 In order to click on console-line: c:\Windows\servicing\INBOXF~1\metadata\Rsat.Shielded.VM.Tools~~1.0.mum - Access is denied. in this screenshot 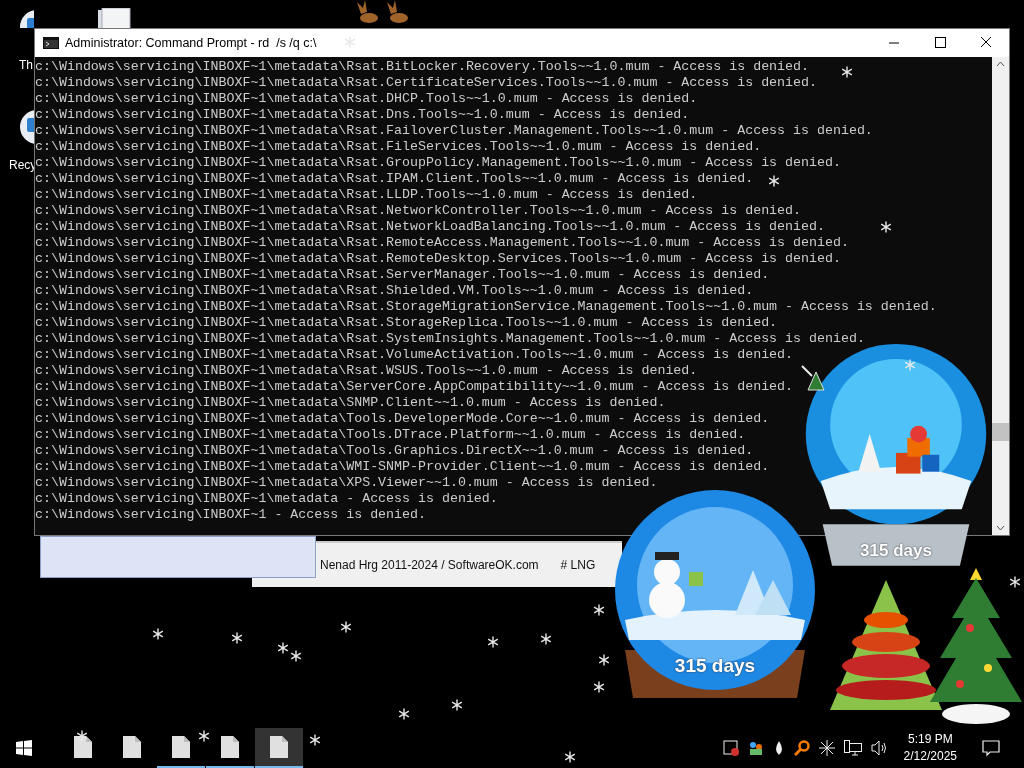, I will do `click(394, 291)`.